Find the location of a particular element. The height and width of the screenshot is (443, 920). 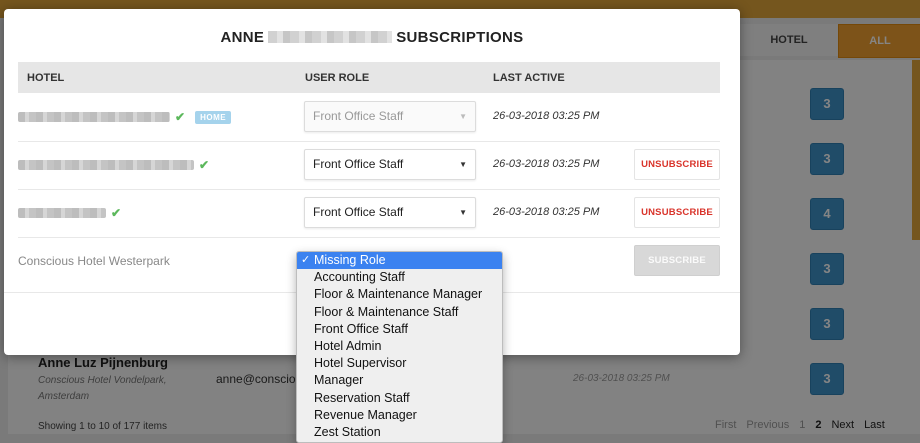

dropdown-option-label: Front Office Staff is located at coordinates (361, 328).